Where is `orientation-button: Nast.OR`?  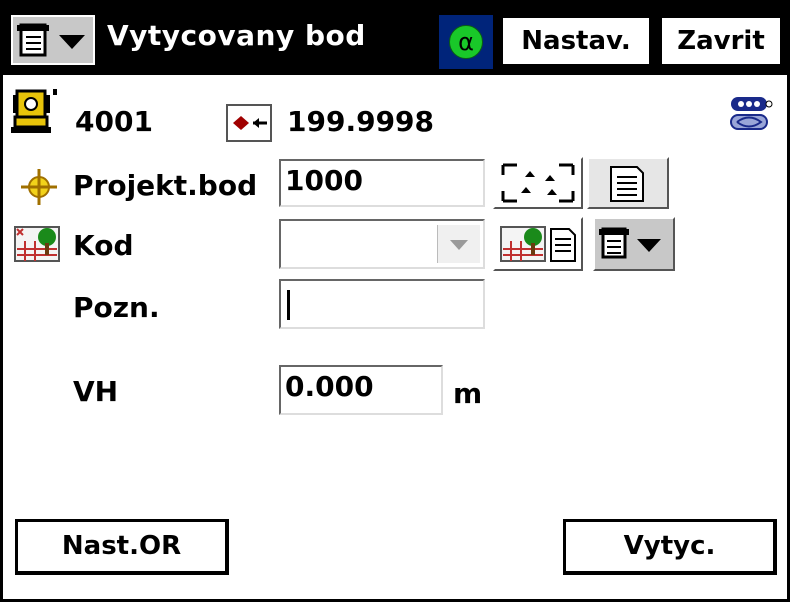
orientation-button: Nast.OR is located at coordinates (122, 547).